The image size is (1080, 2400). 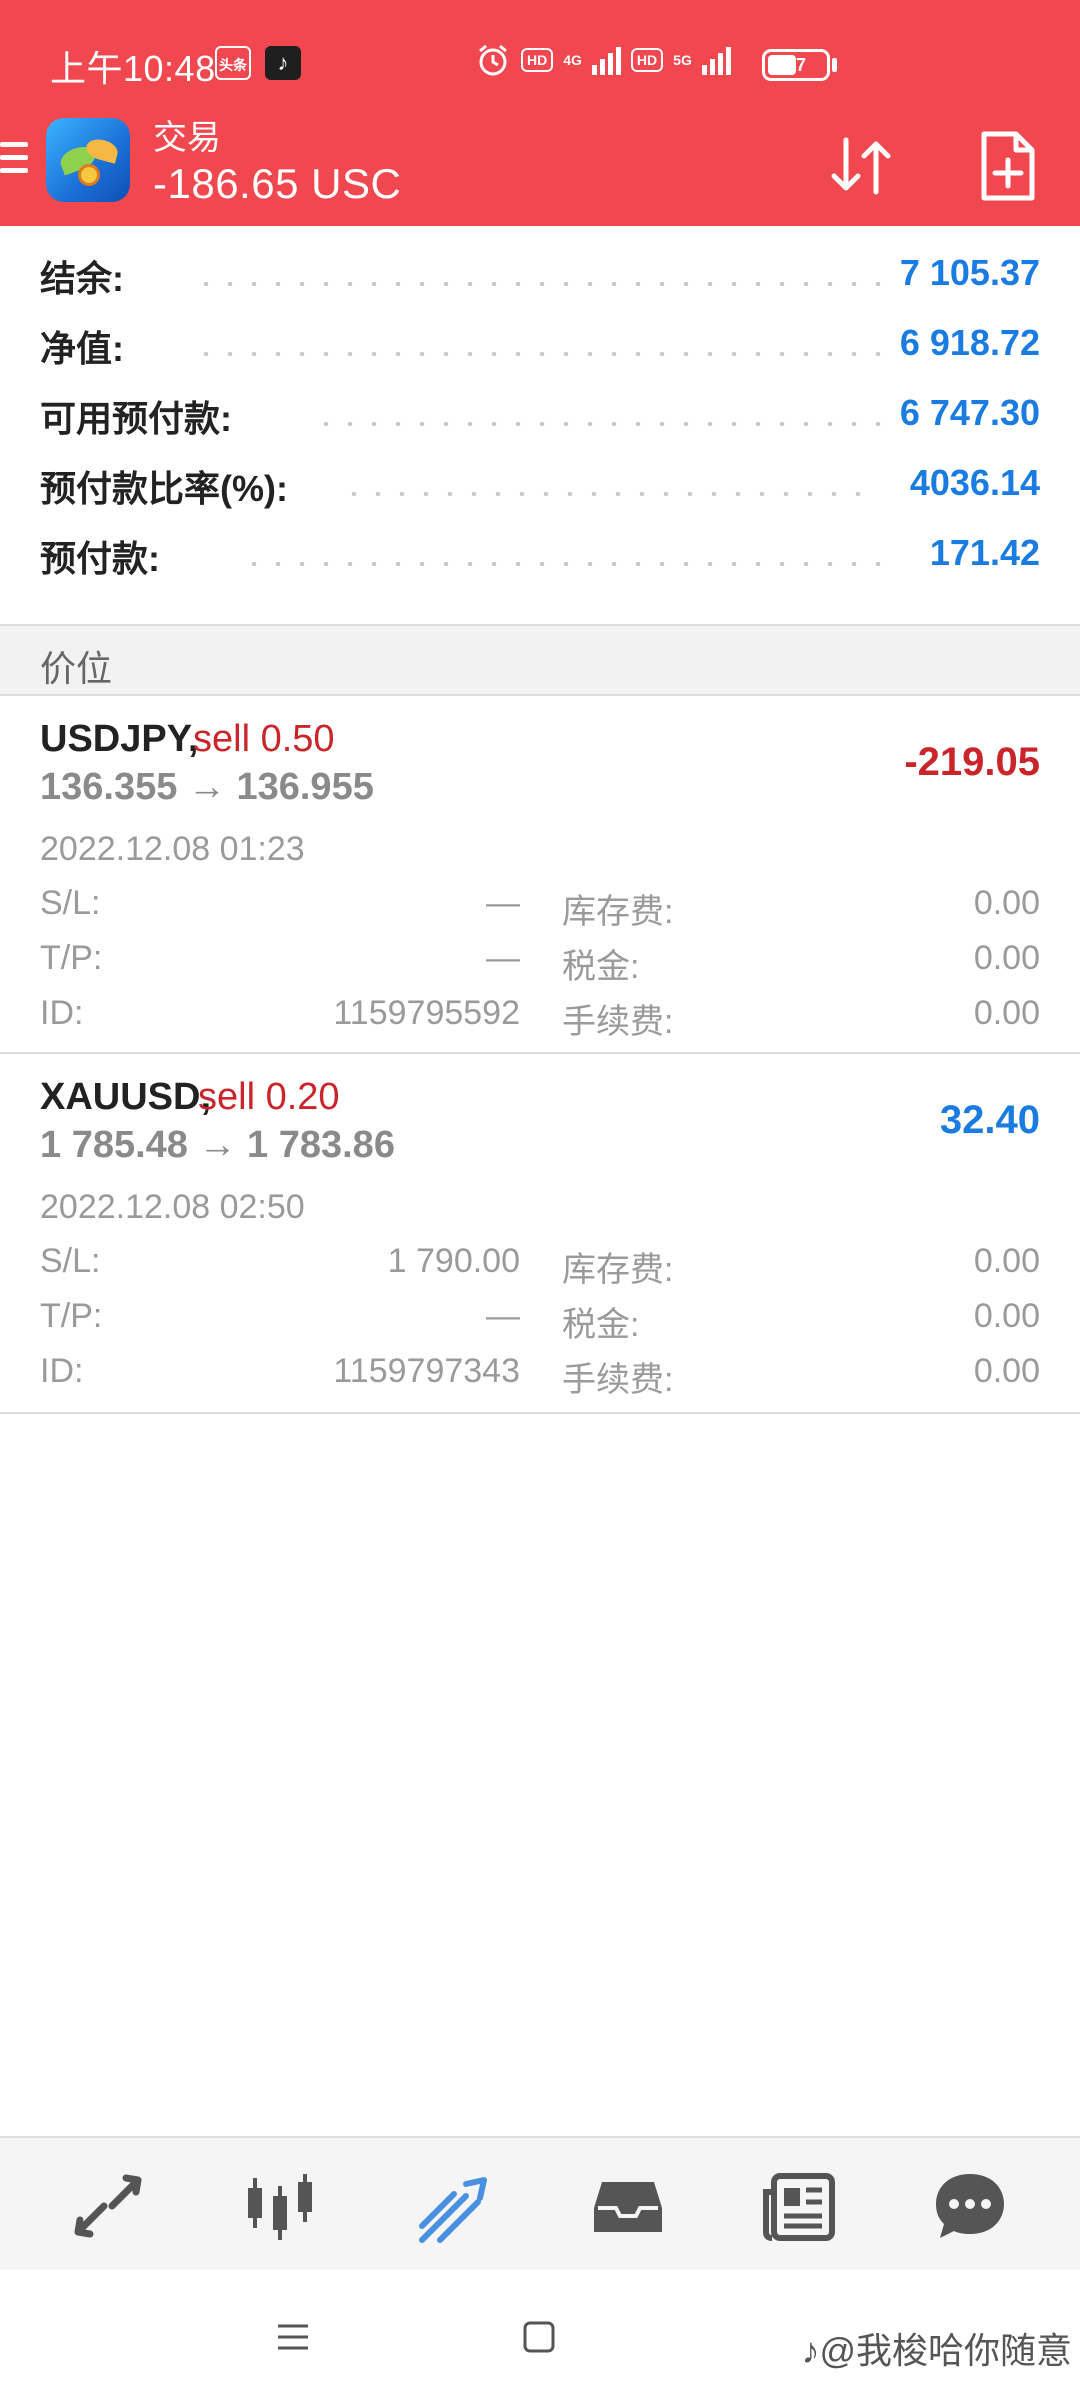 What do you see at coordinates (537, 60) in the screenshot?
I see `hd-badge-1: HD` at bounding box center [537, 60].